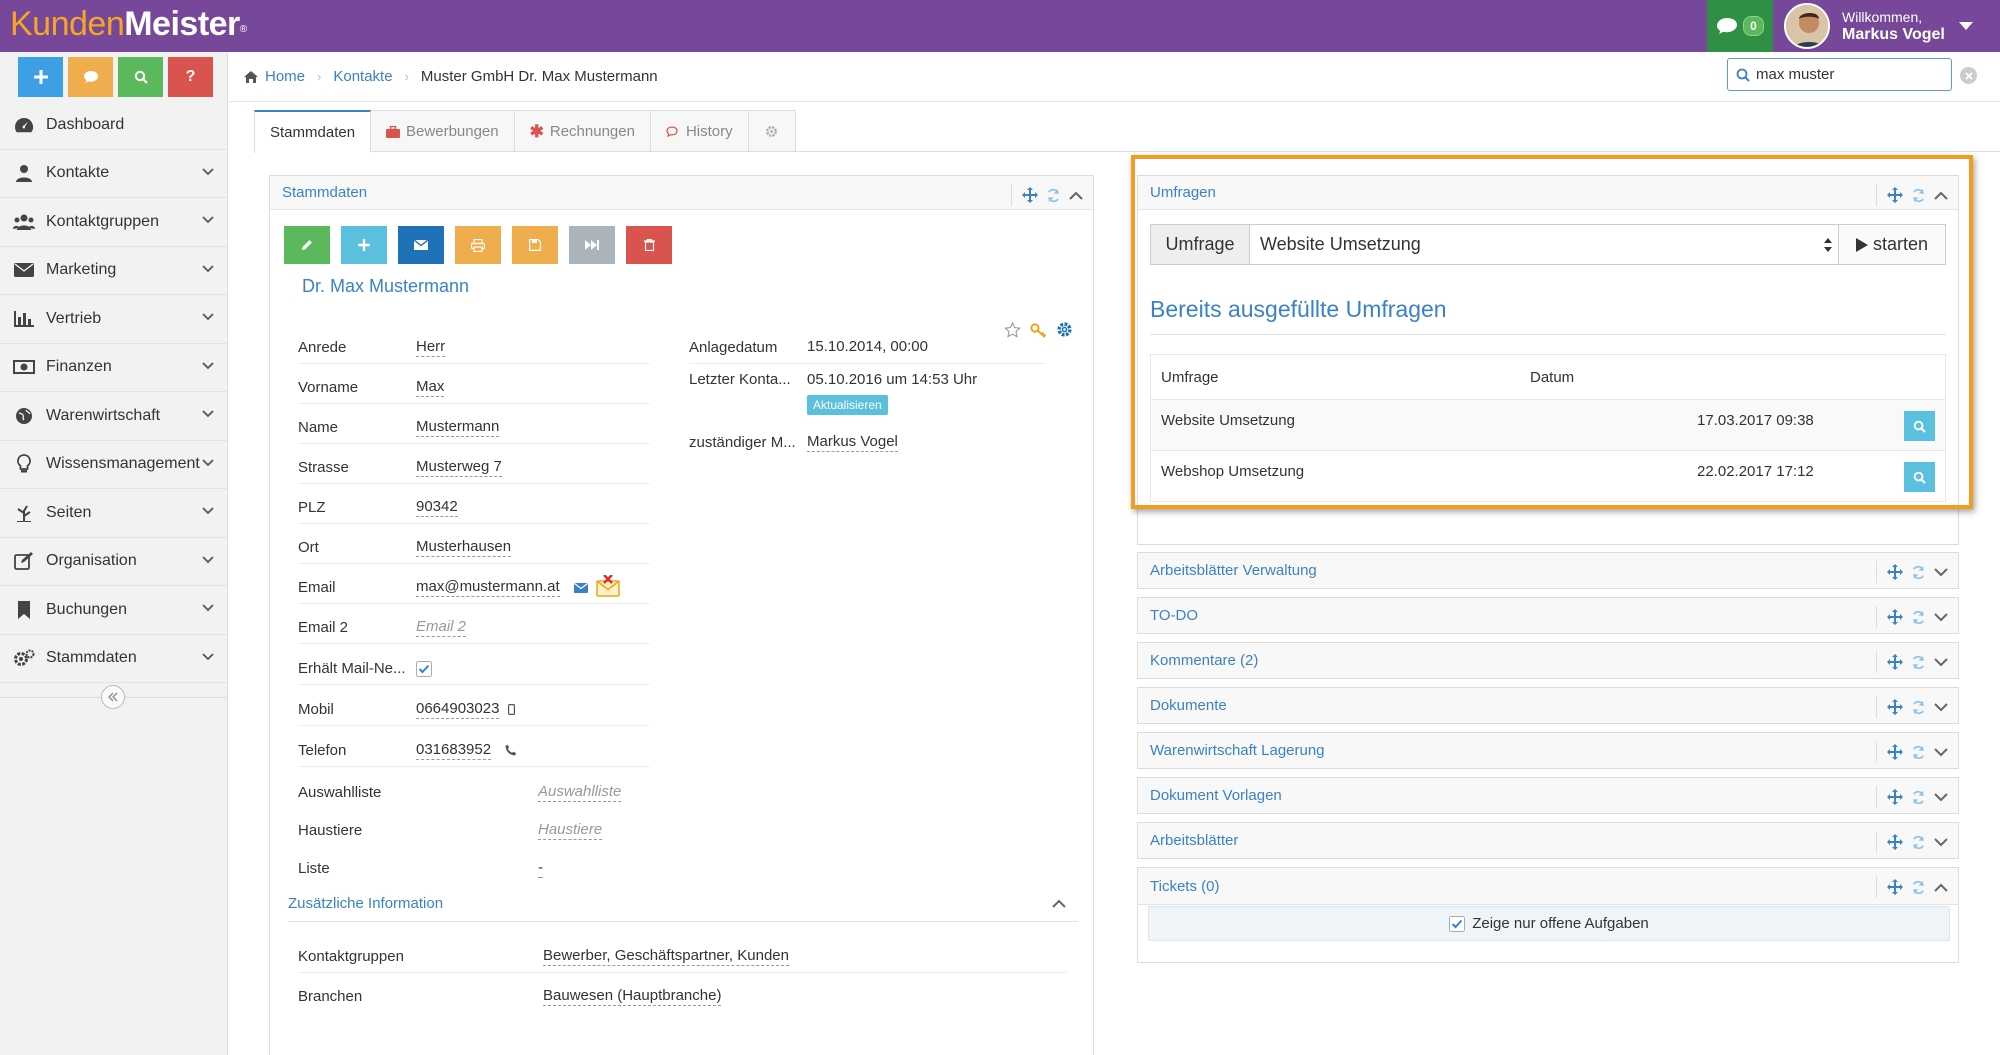 The width and height of the screenshot is (2000, 1055). What do you see at coordinates (1889, 26) in the screenshot?
I see `user-menu: Willkommen, Markus Vogel` at bounding box center [1889, 26].